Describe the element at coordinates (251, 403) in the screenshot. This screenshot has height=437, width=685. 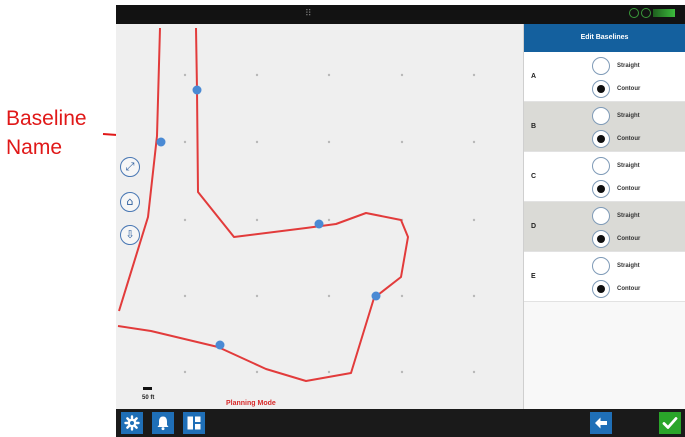
I see `planning-mode-label: Planning Mode` at that location.